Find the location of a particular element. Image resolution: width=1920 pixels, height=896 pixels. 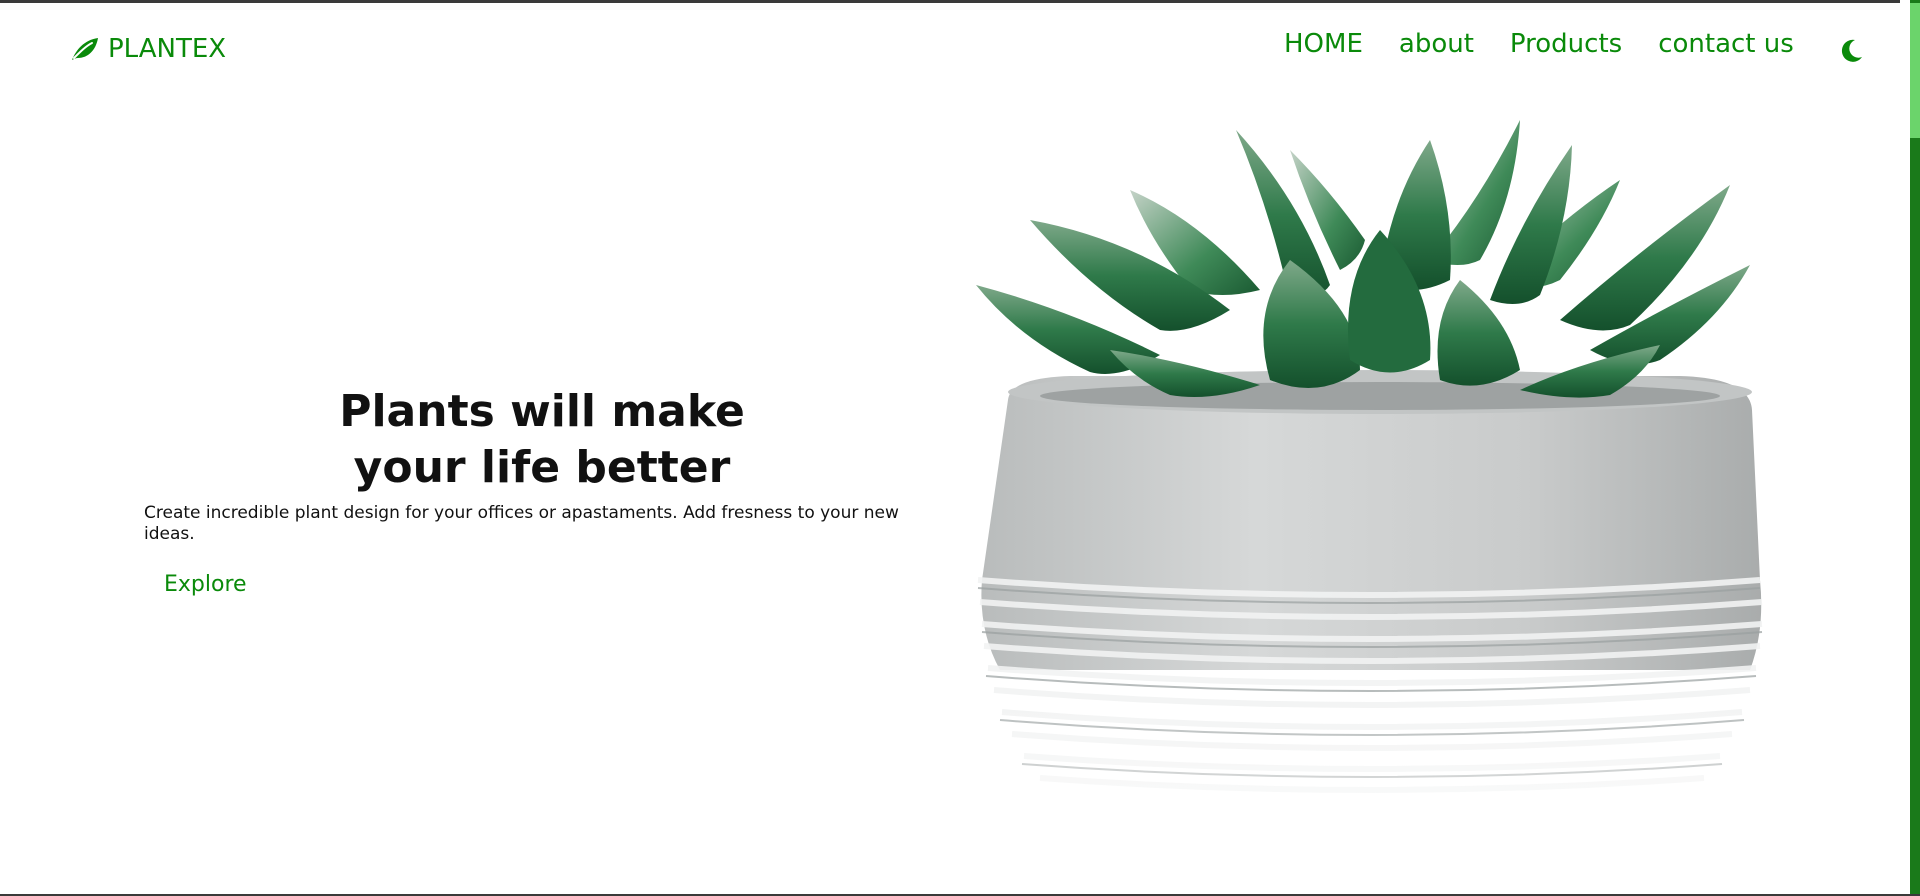

hero-title-line-1: Plants will make is located at coordinates (542, 411).